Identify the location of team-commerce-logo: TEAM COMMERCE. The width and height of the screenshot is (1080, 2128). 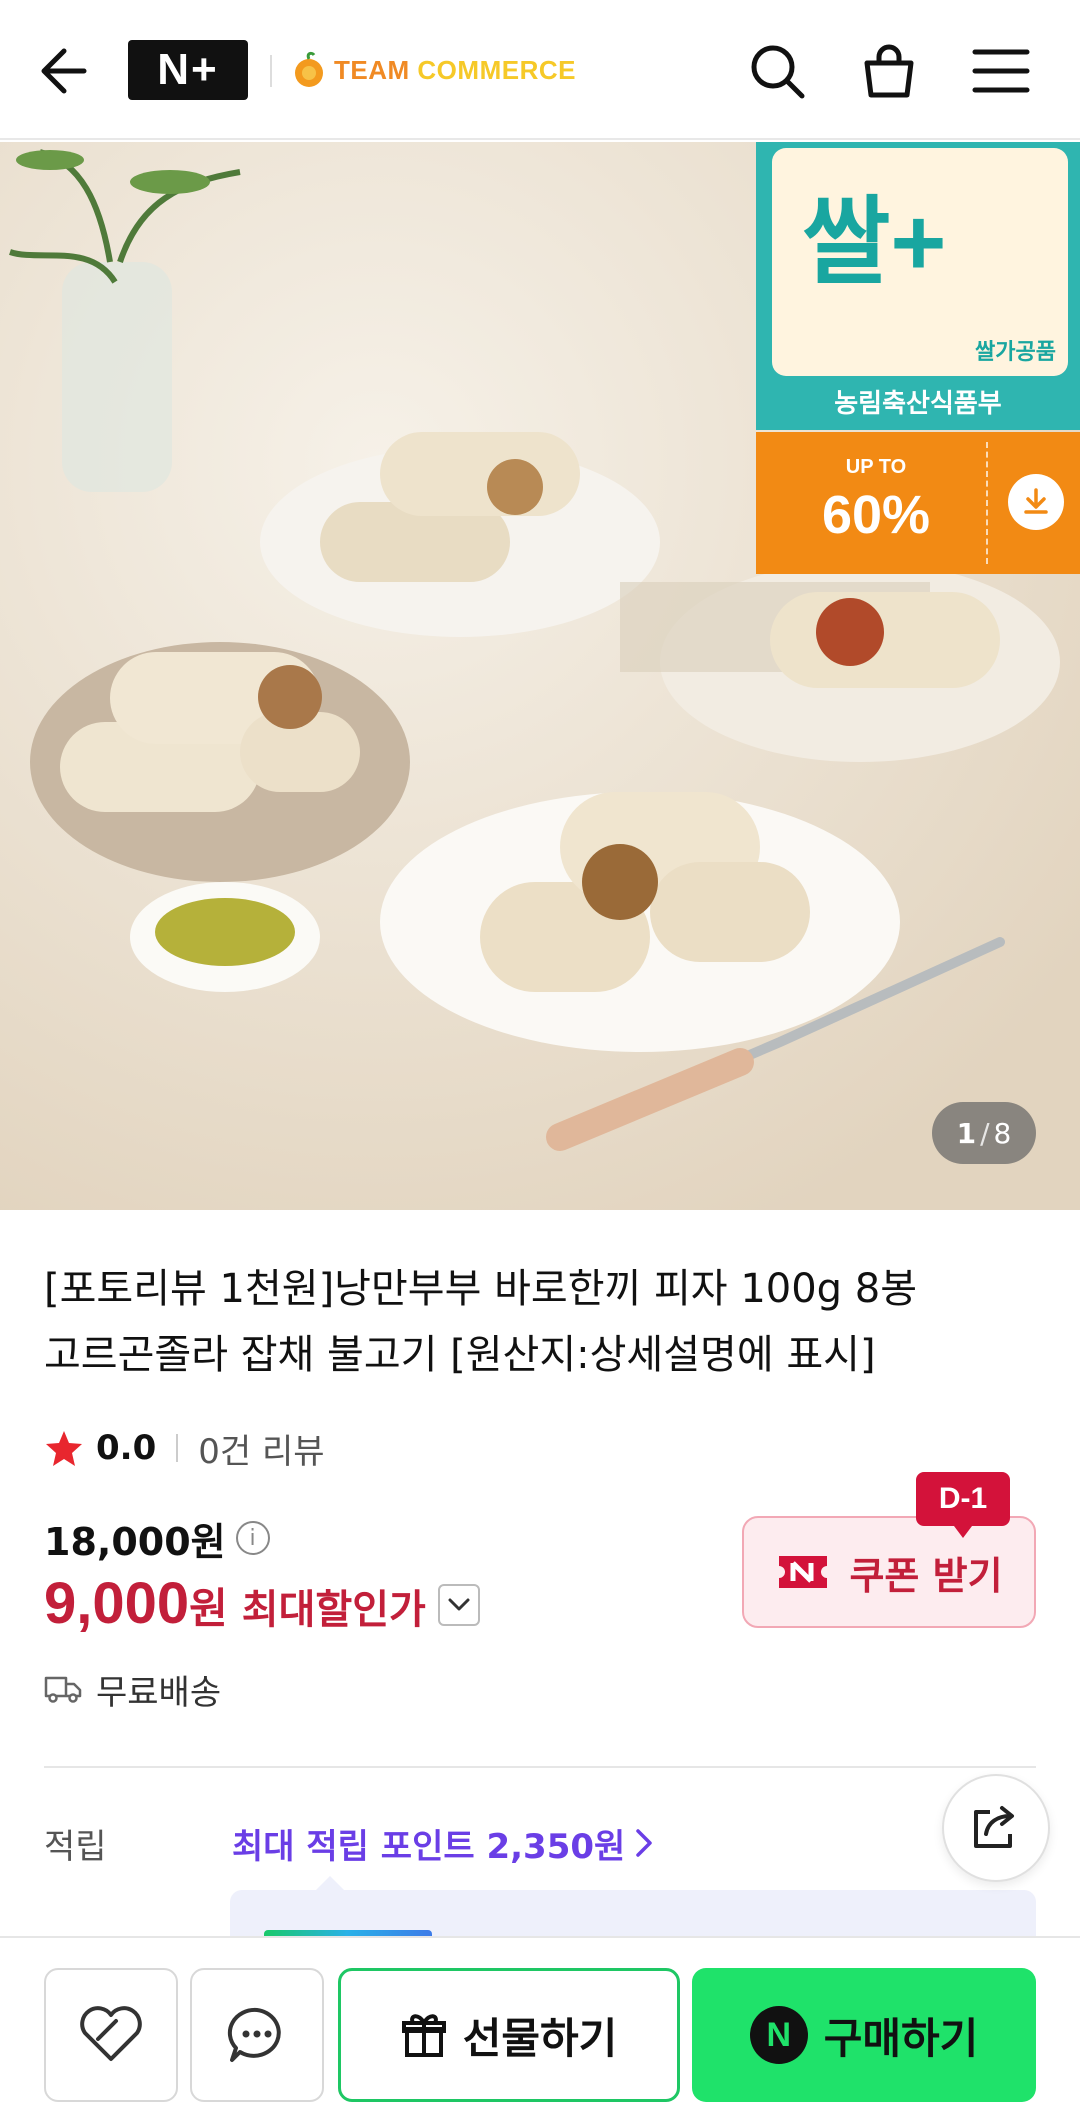
(434, 70).